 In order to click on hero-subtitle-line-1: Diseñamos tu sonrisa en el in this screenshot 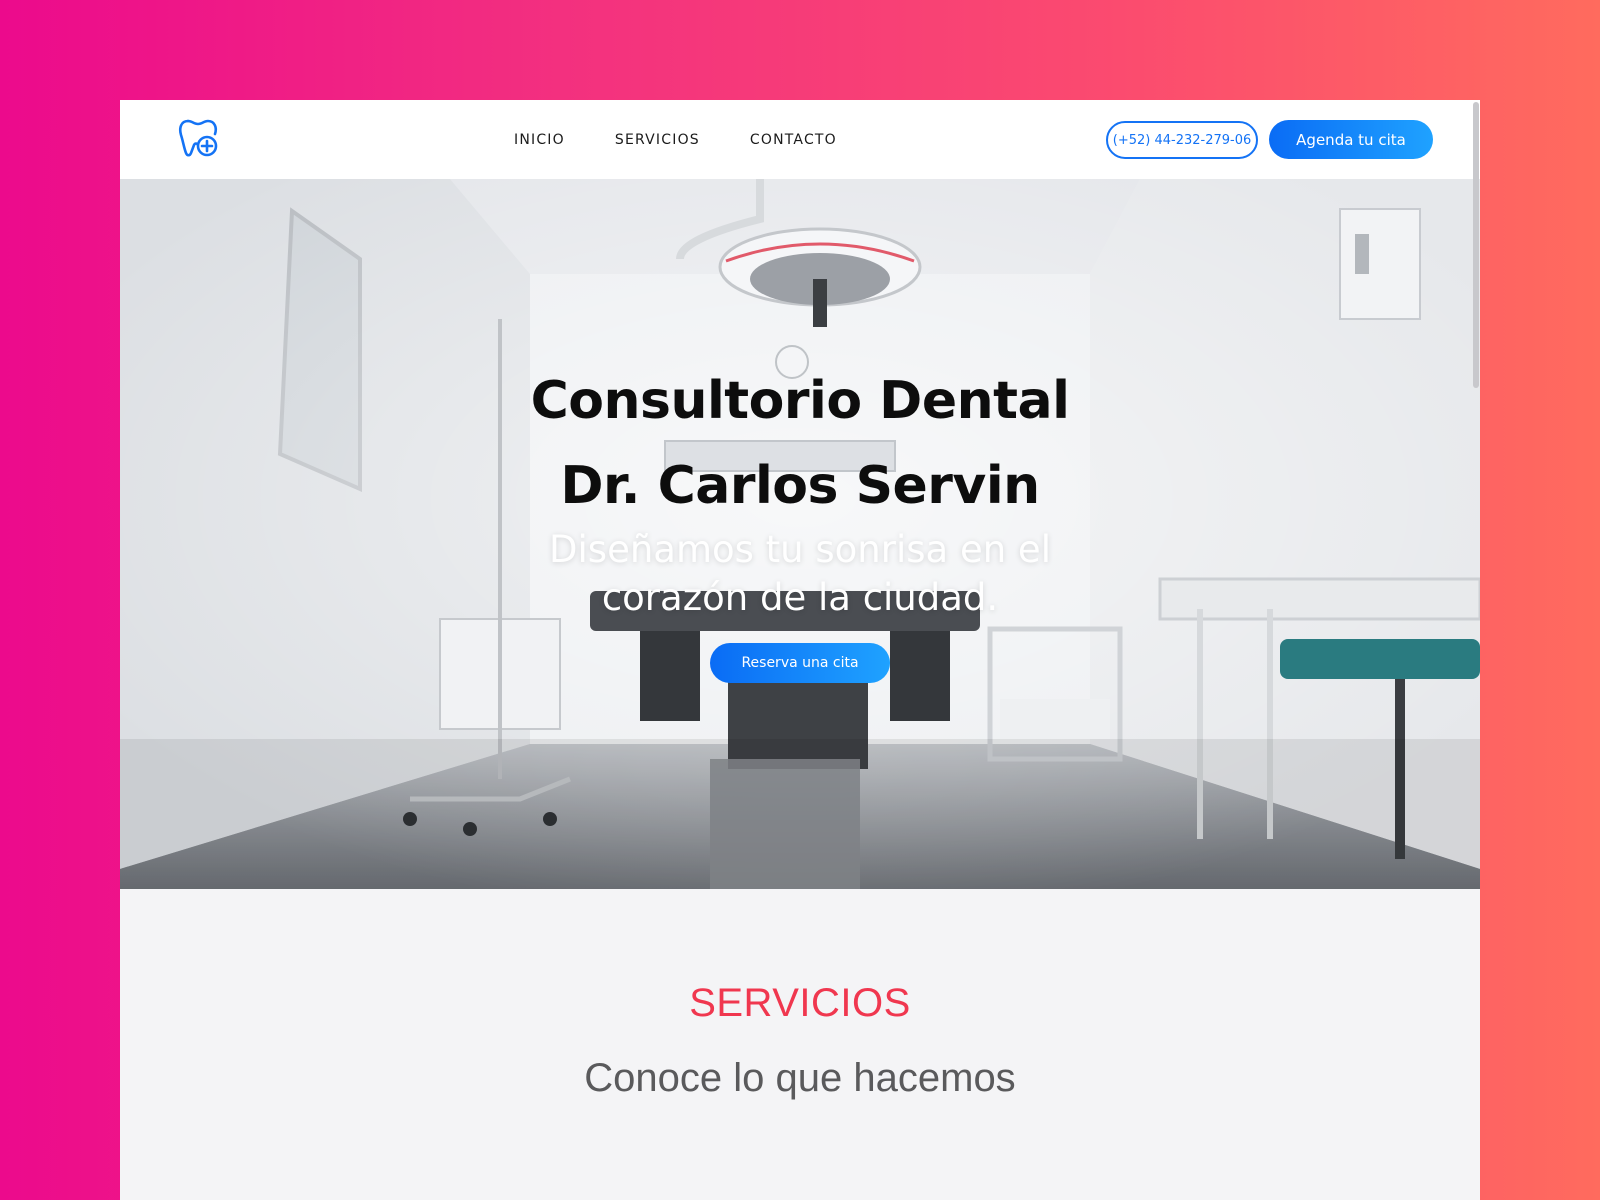, I will do `click(800, 549)`.